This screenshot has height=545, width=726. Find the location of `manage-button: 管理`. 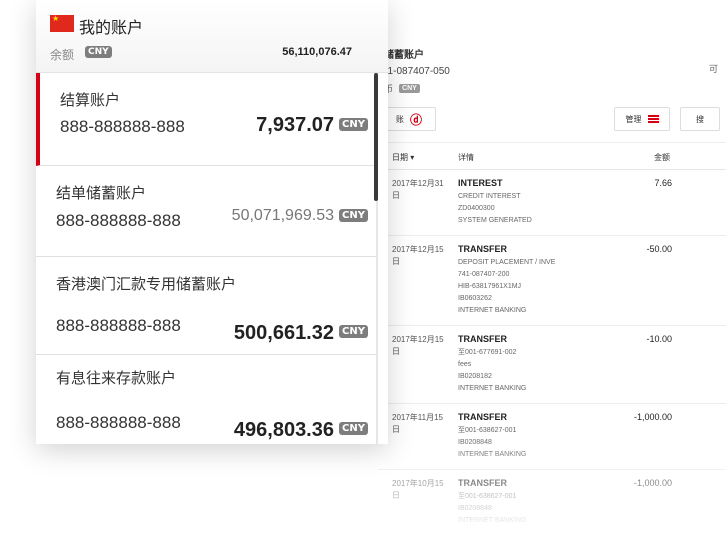

manage-button: 管理 is located at coordinates (642, 119).